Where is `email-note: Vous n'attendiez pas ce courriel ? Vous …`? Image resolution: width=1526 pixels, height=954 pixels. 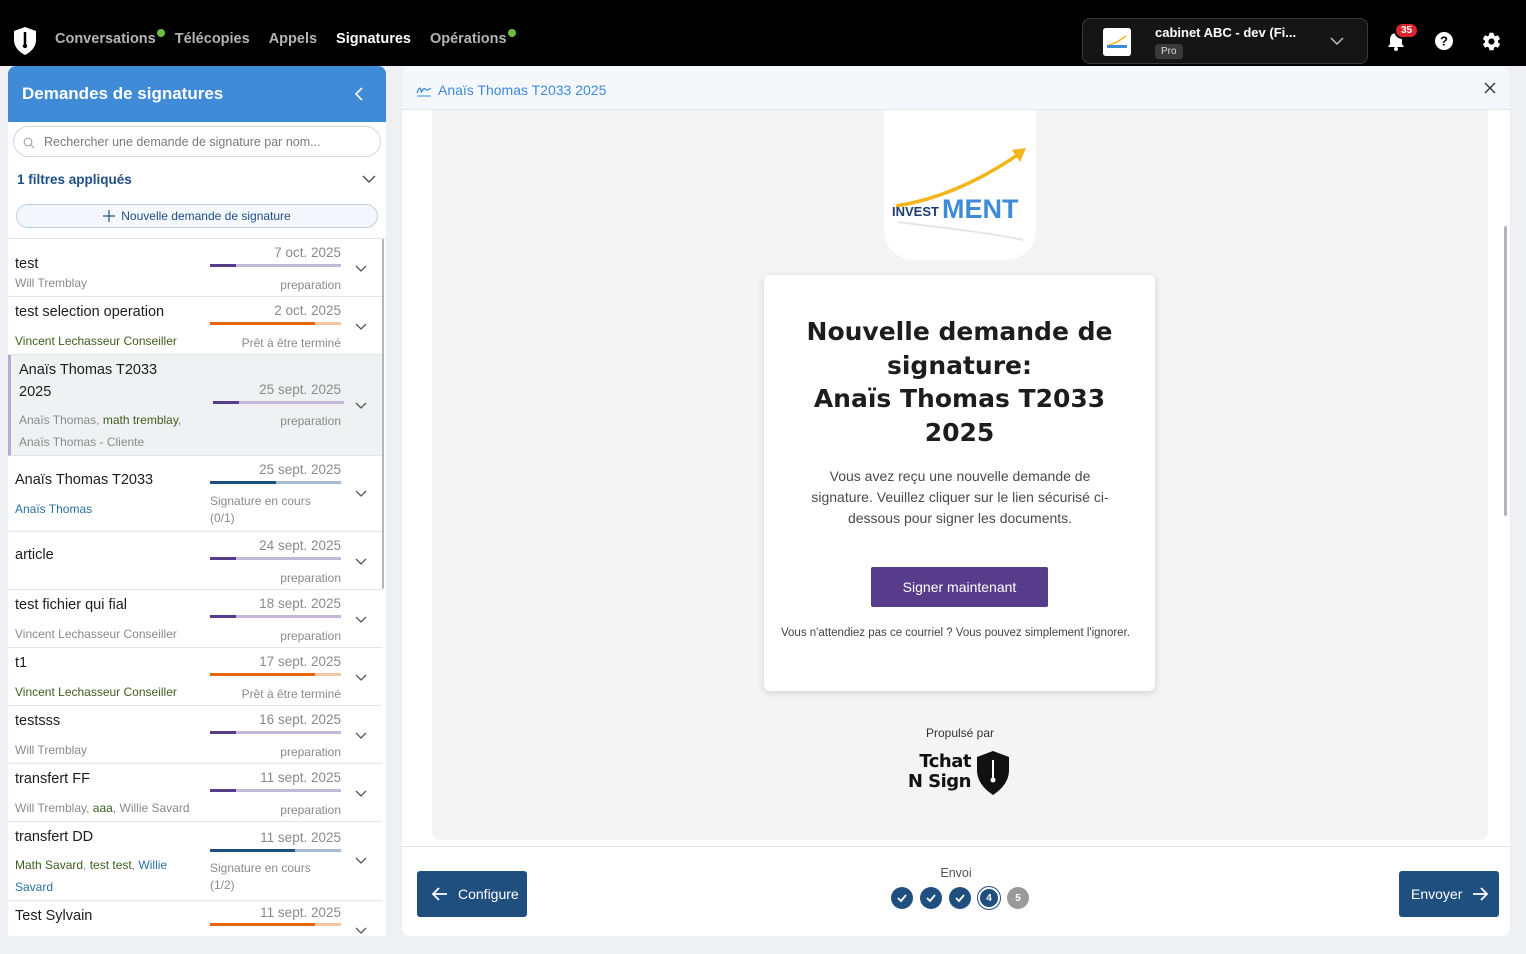 email-note: Vous n'attendiez pas ce courriel ? Vous … is located at coordinates (955, 633).